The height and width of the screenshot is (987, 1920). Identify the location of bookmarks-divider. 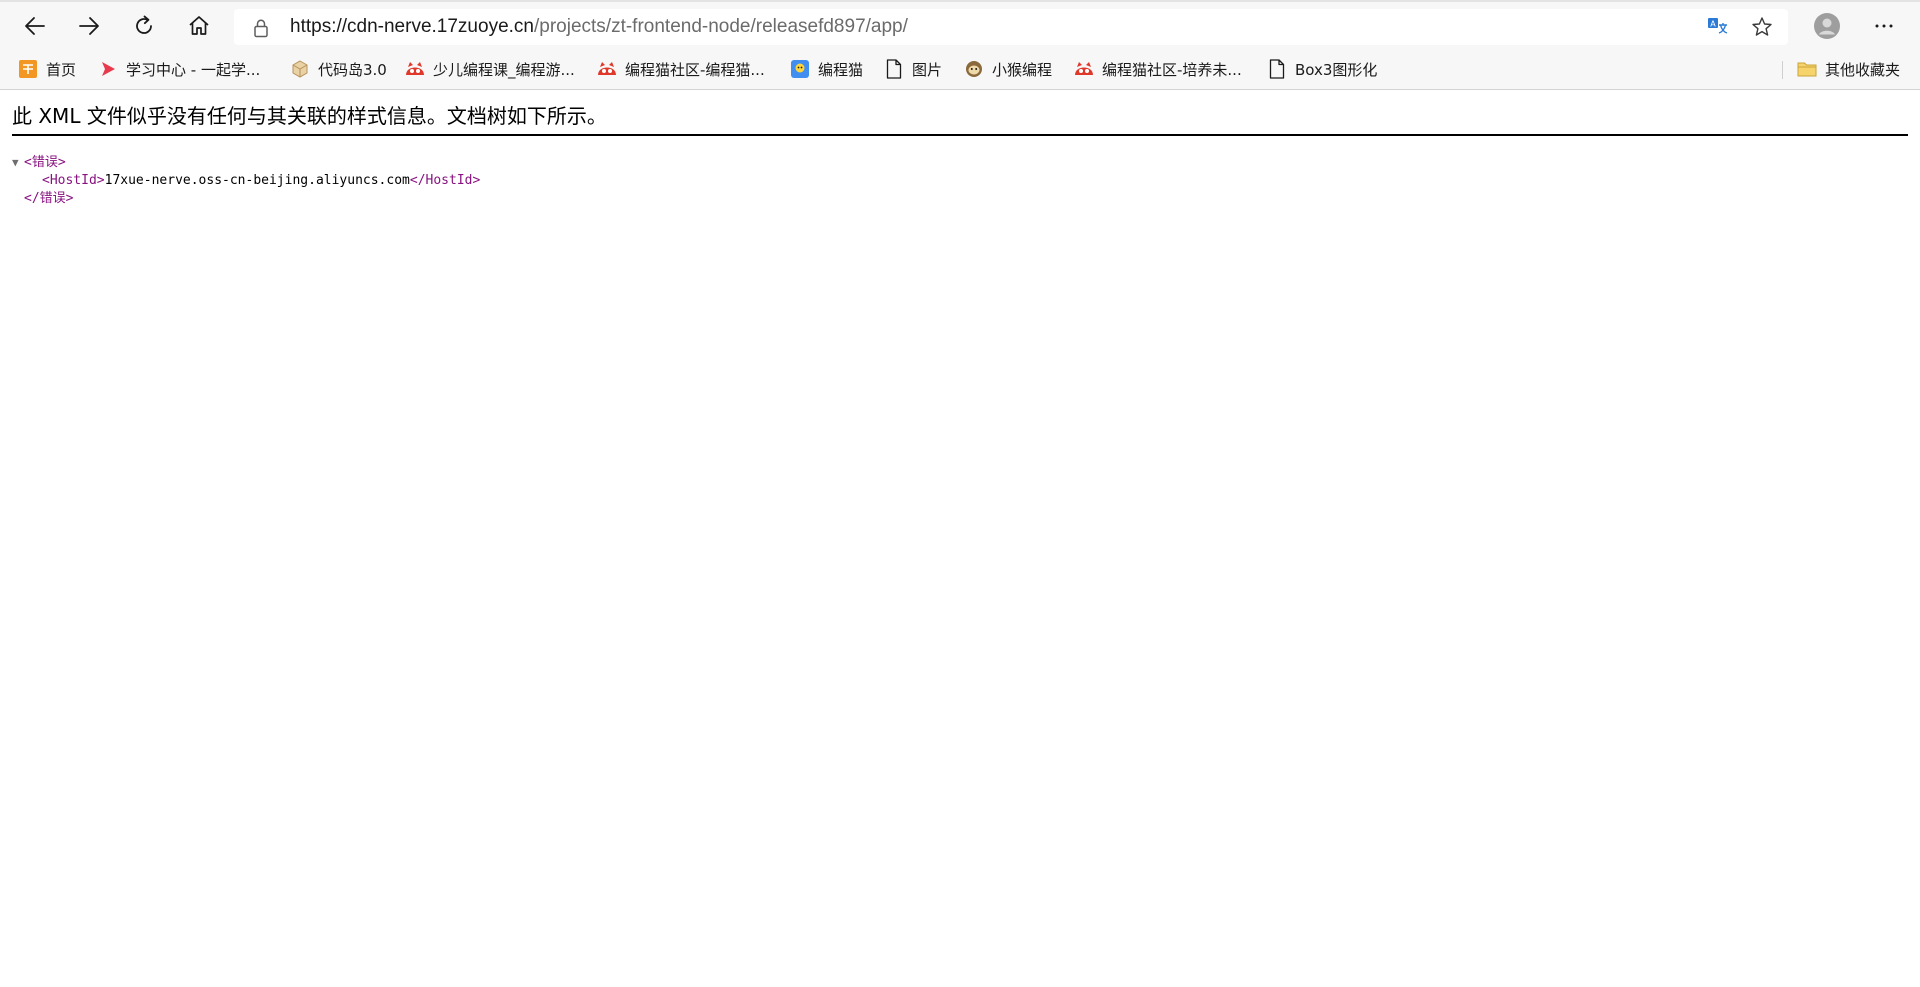
(1782, 70).